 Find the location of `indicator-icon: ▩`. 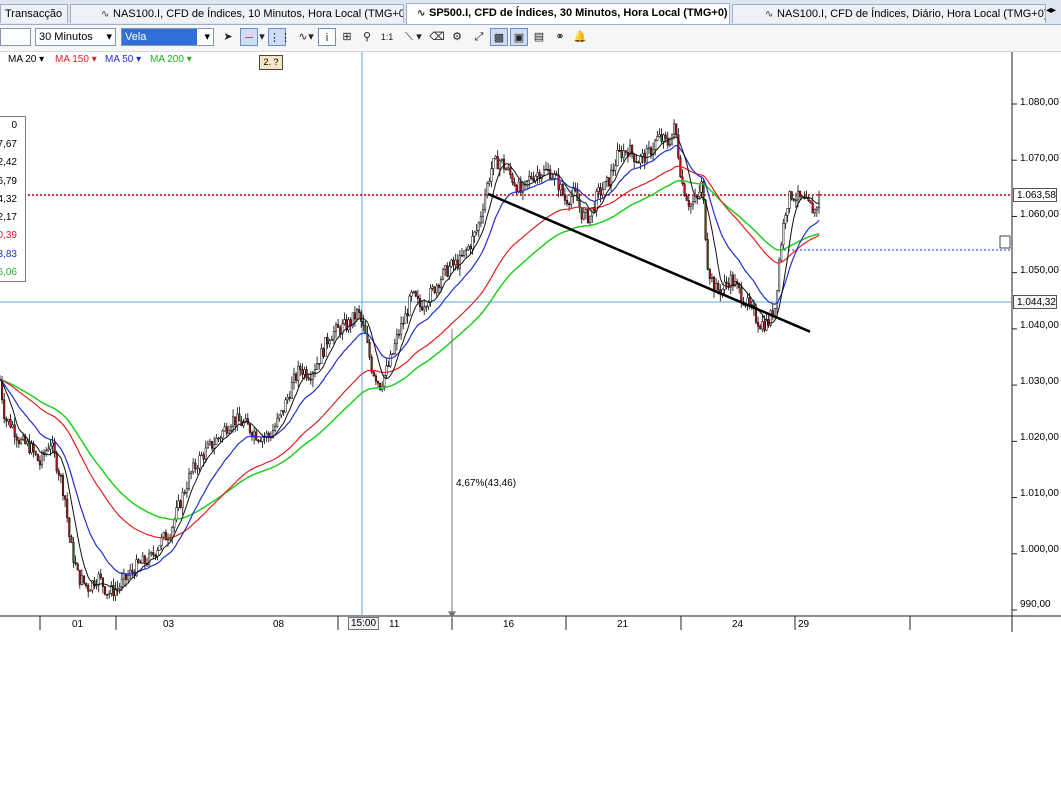

indicator-icon: ▩ is located at coordinates (499, 37).